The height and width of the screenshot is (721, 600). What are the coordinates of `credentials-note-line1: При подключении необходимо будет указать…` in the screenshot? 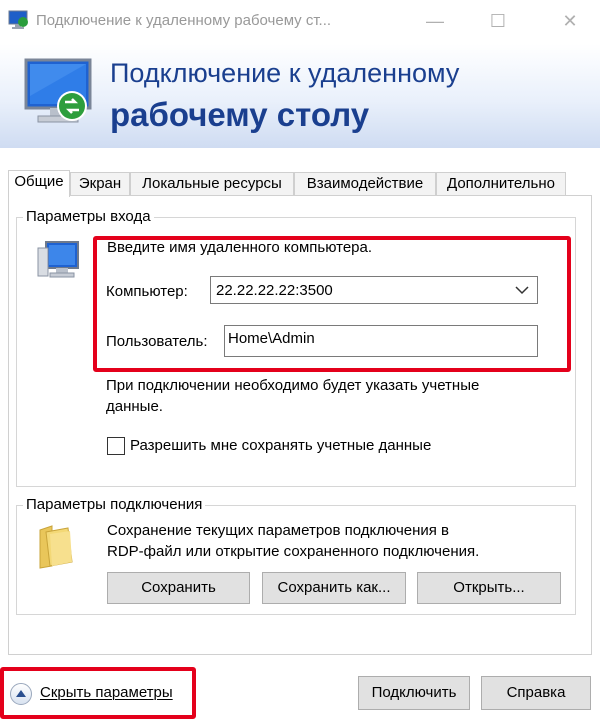 It's located at (293, 385).